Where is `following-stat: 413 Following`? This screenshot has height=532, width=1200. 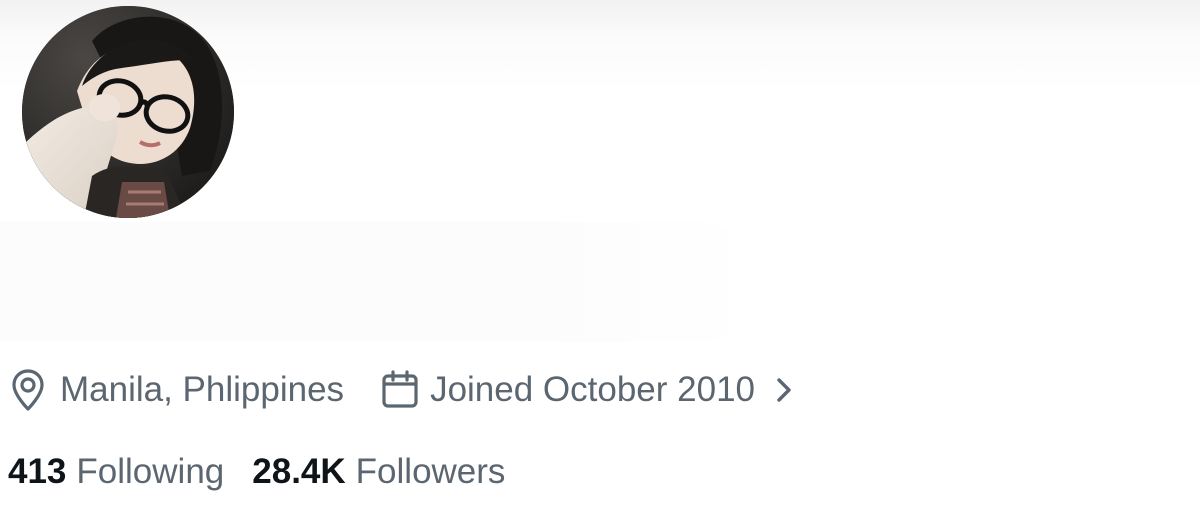
following-stat: 413 Following is located at coordinates (116, 472).